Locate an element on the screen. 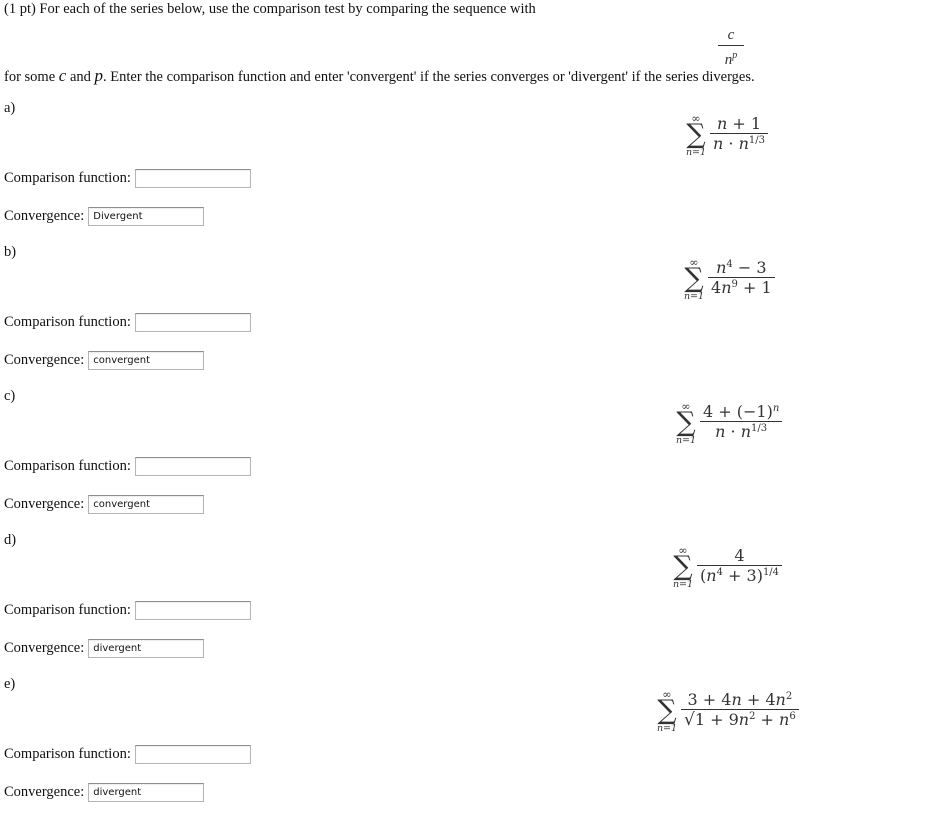  series-d: ∞ ∑ n=1 4 (n4 + 3)1/4 is located at coordinates (727, 567).